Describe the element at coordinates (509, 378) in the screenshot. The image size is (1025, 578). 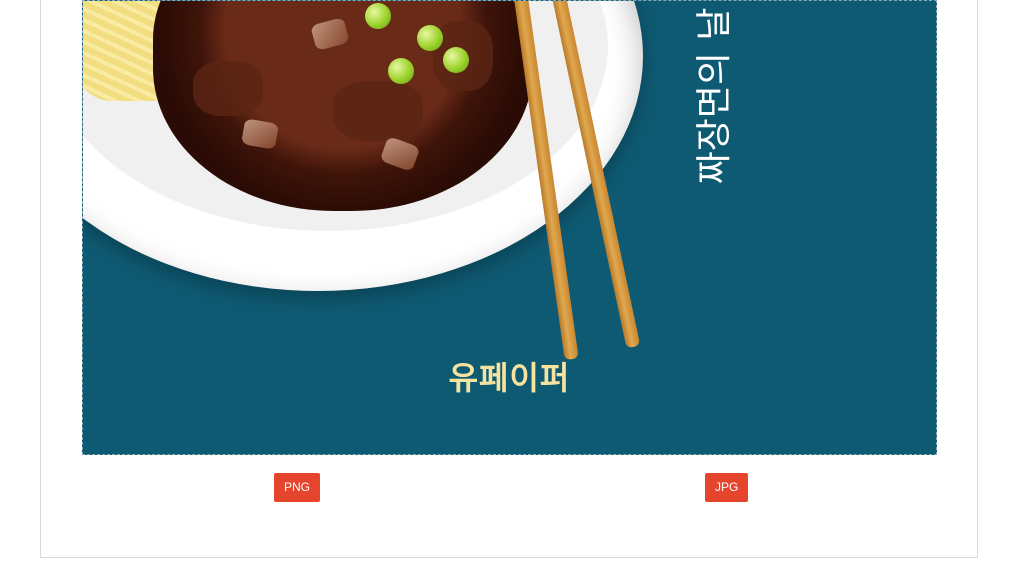
I see `brand-title: 유페이퍼` at that location.